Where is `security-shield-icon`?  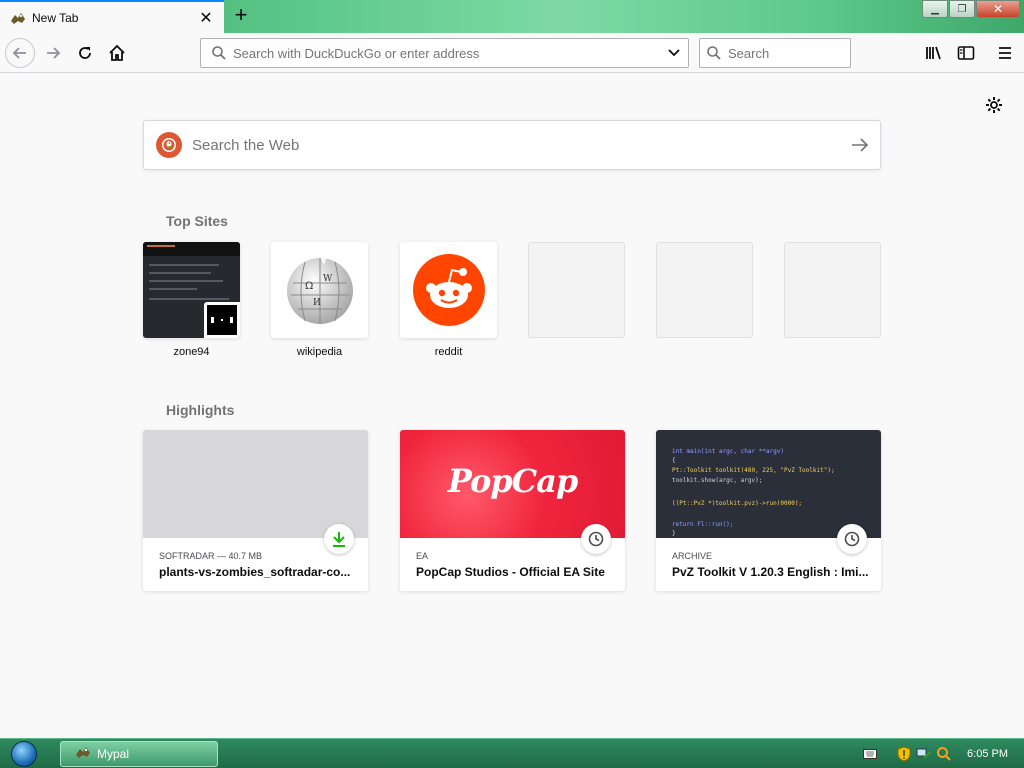
security-shield-icon is located at coordinates (904, 754).